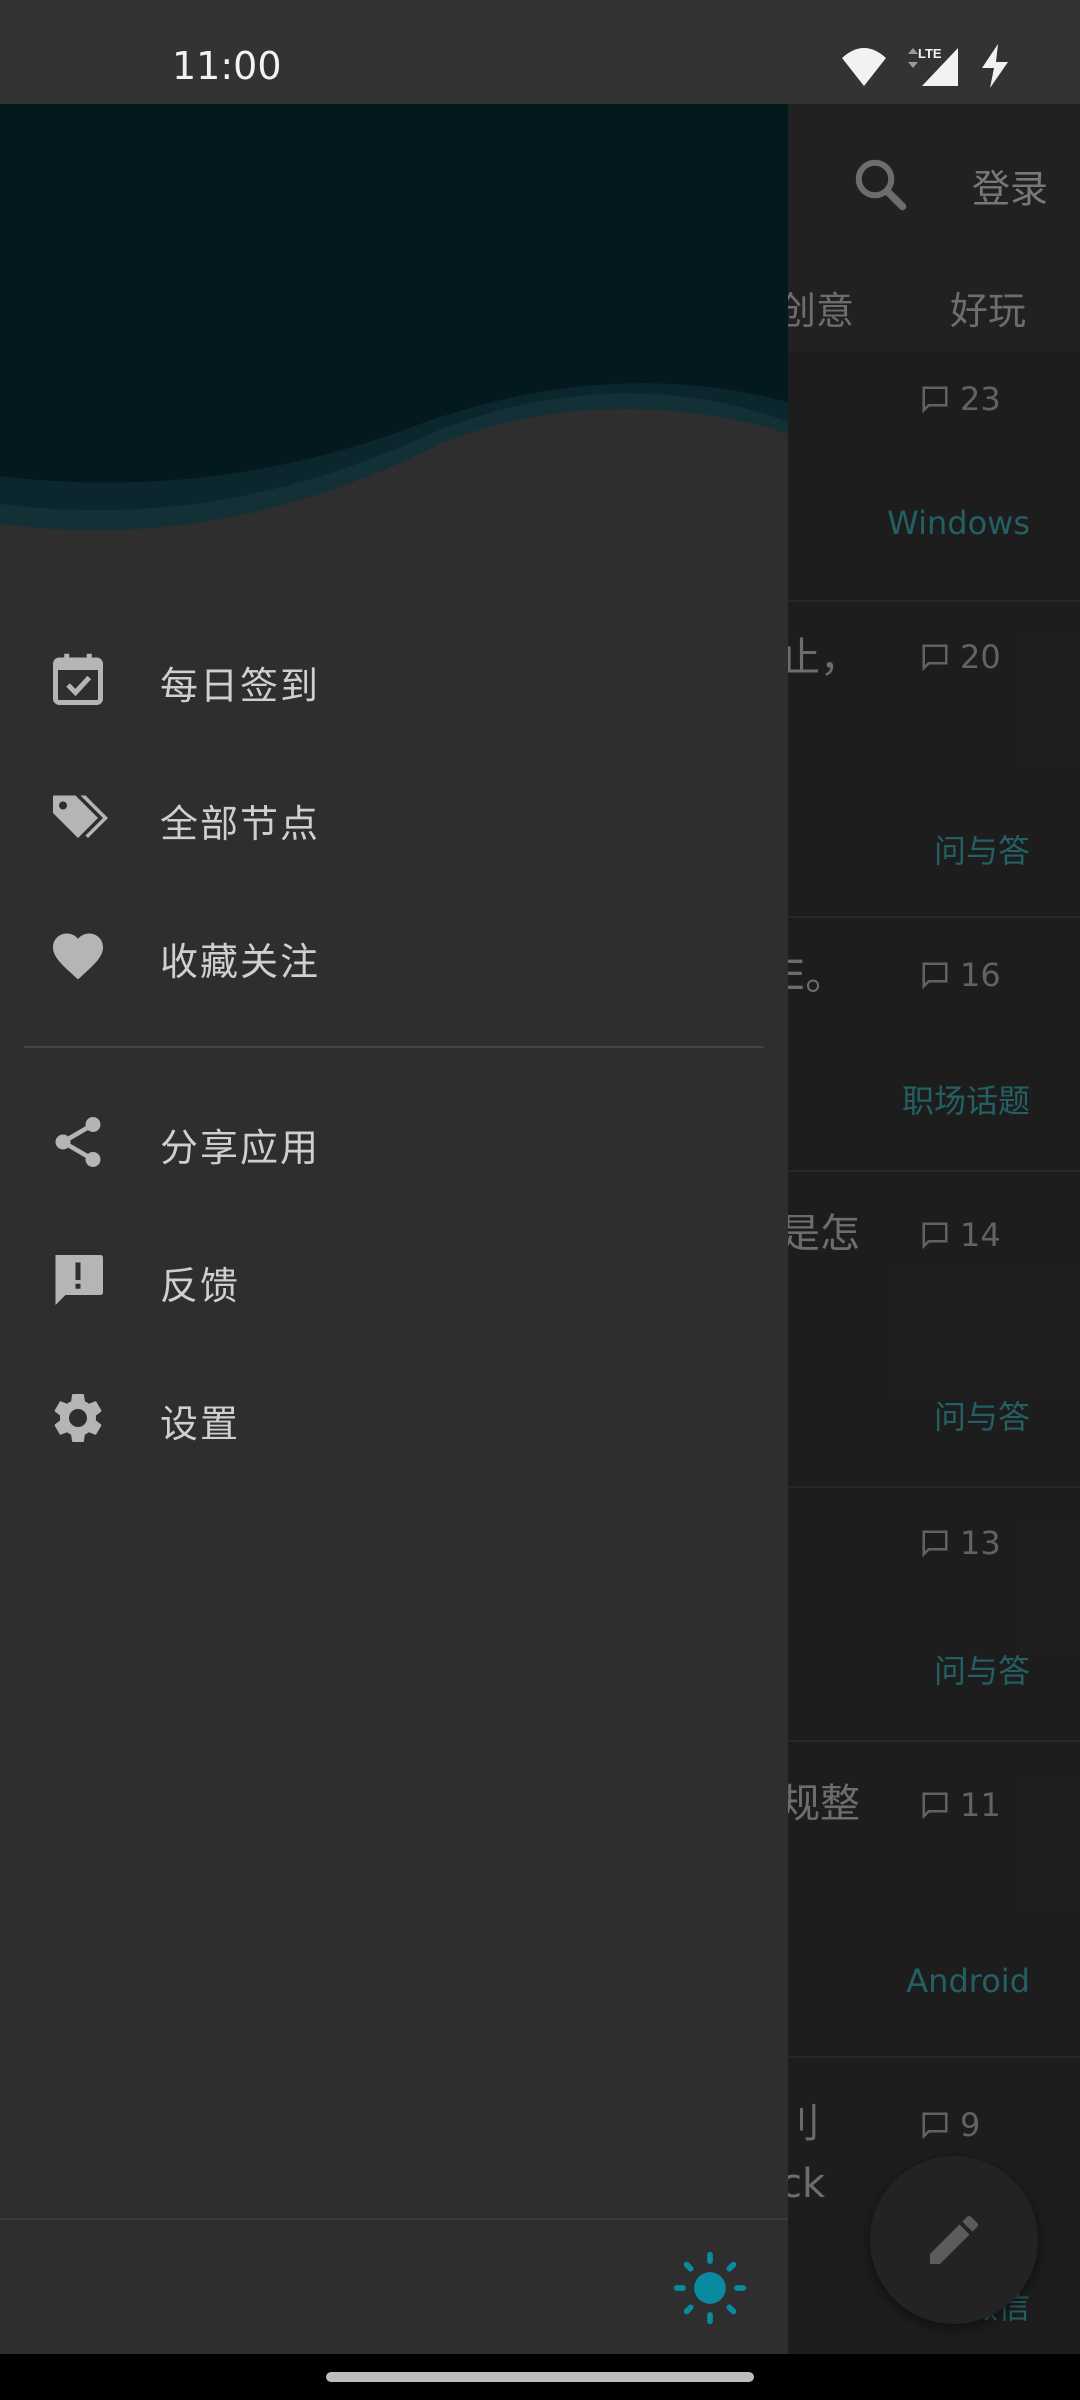 The width and height of the screenshot is (1080, 2400). Describe the element at coordinates (864, 67) in the screenshot. I see `wifi-icon` at that location.